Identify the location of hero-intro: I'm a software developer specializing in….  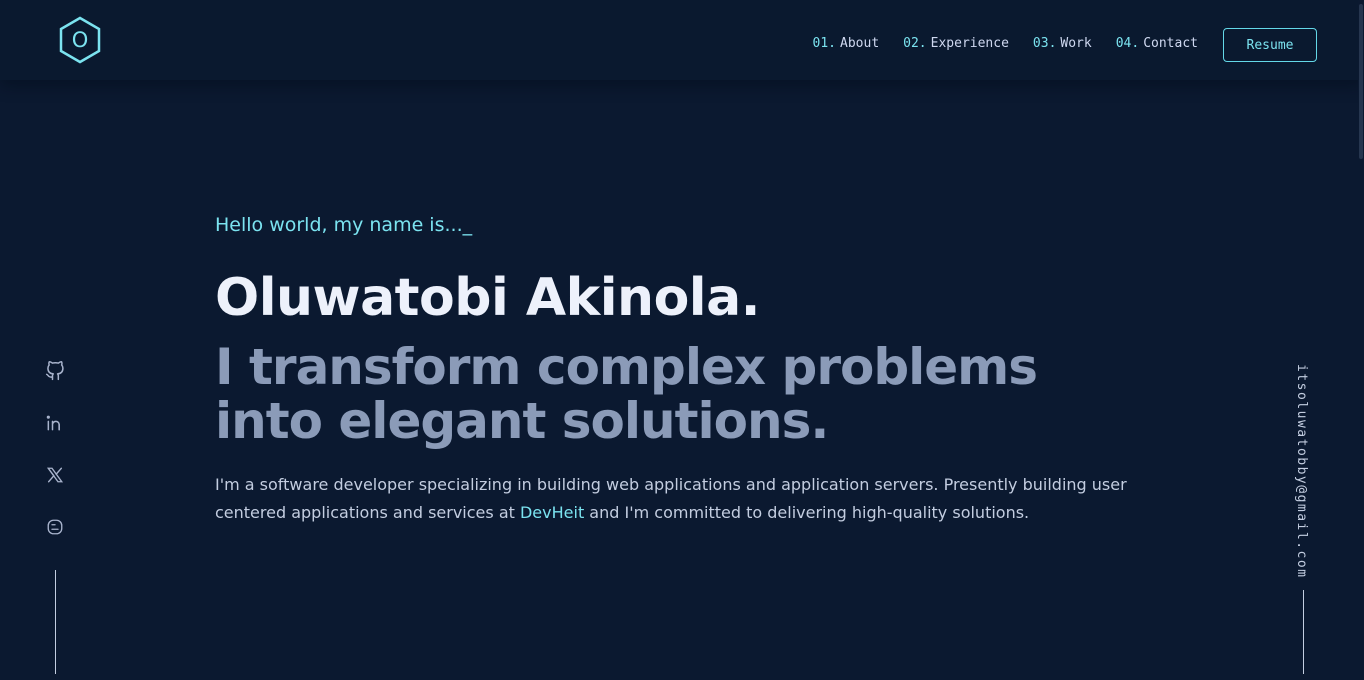
(680, 499).